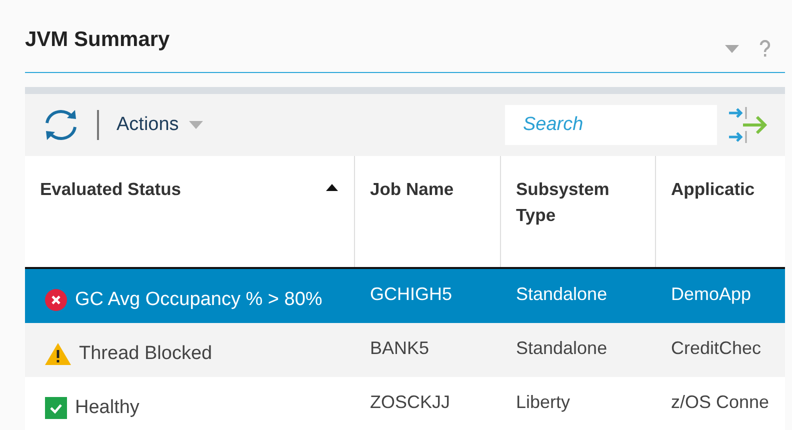 The height and width of the screenshot is (430, 792). I want to click on expand-columns-icon, so click(748, 125).